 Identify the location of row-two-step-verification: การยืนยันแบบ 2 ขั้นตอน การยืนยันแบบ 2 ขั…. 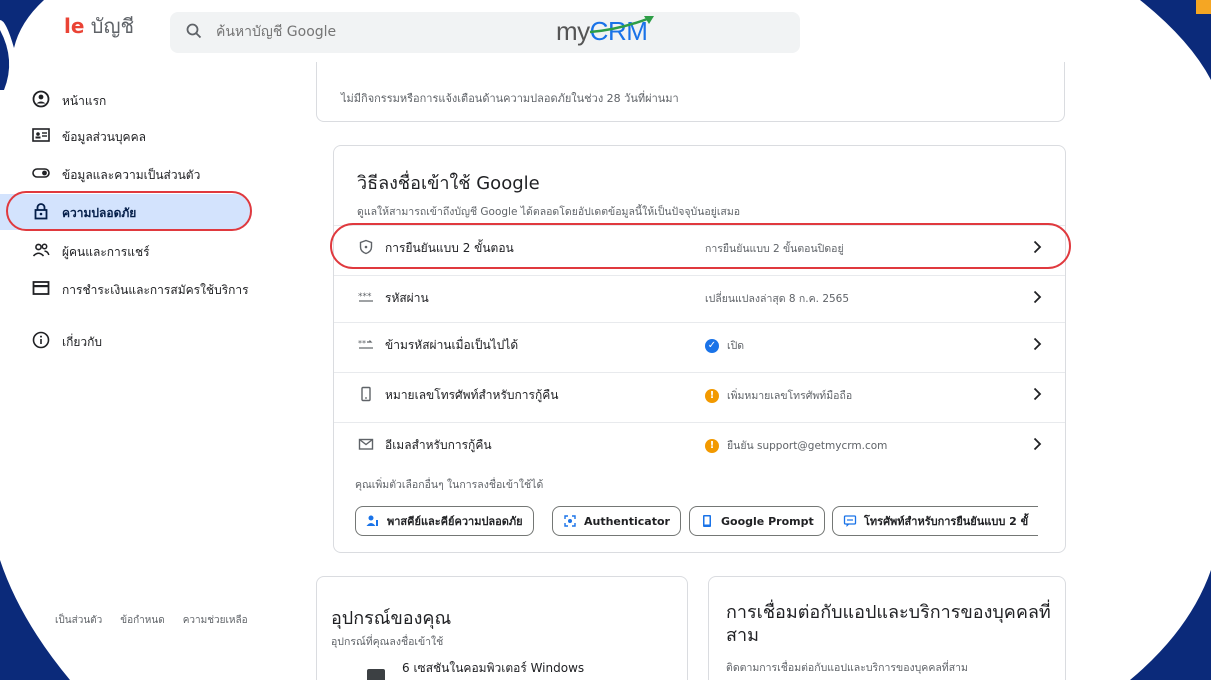
(699, 246).